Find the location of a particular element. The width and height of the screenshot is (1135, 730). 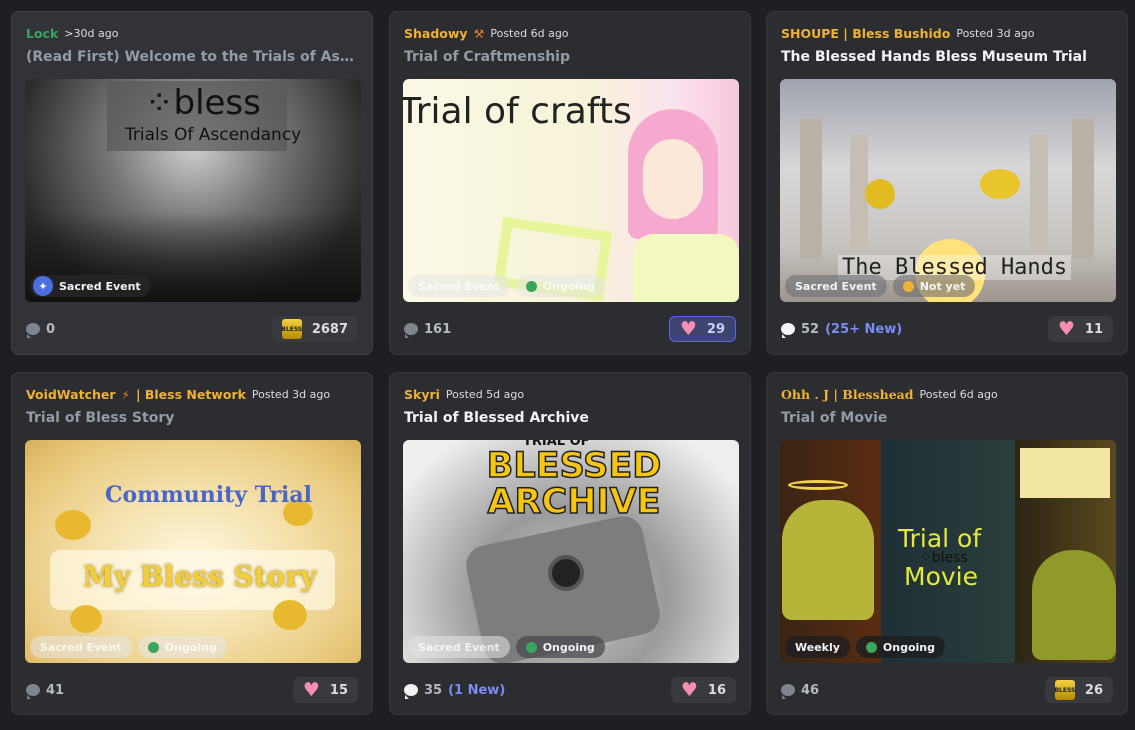

new-comments-label: (1 New) is located at coordinates (477, 690).